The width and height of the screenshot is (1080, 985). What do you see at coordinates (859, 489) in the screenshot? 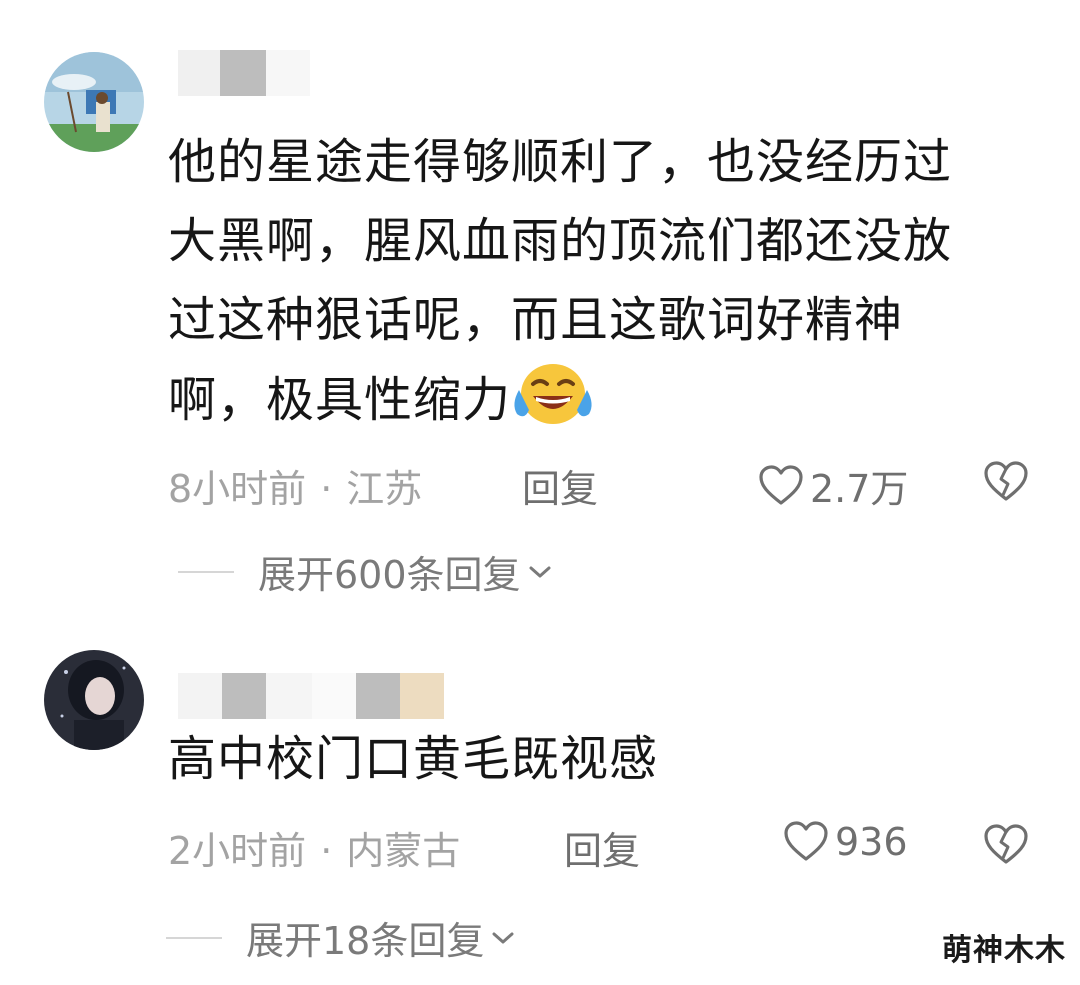
I see `like-count: 2.7万` at bounding box center [859, 489].